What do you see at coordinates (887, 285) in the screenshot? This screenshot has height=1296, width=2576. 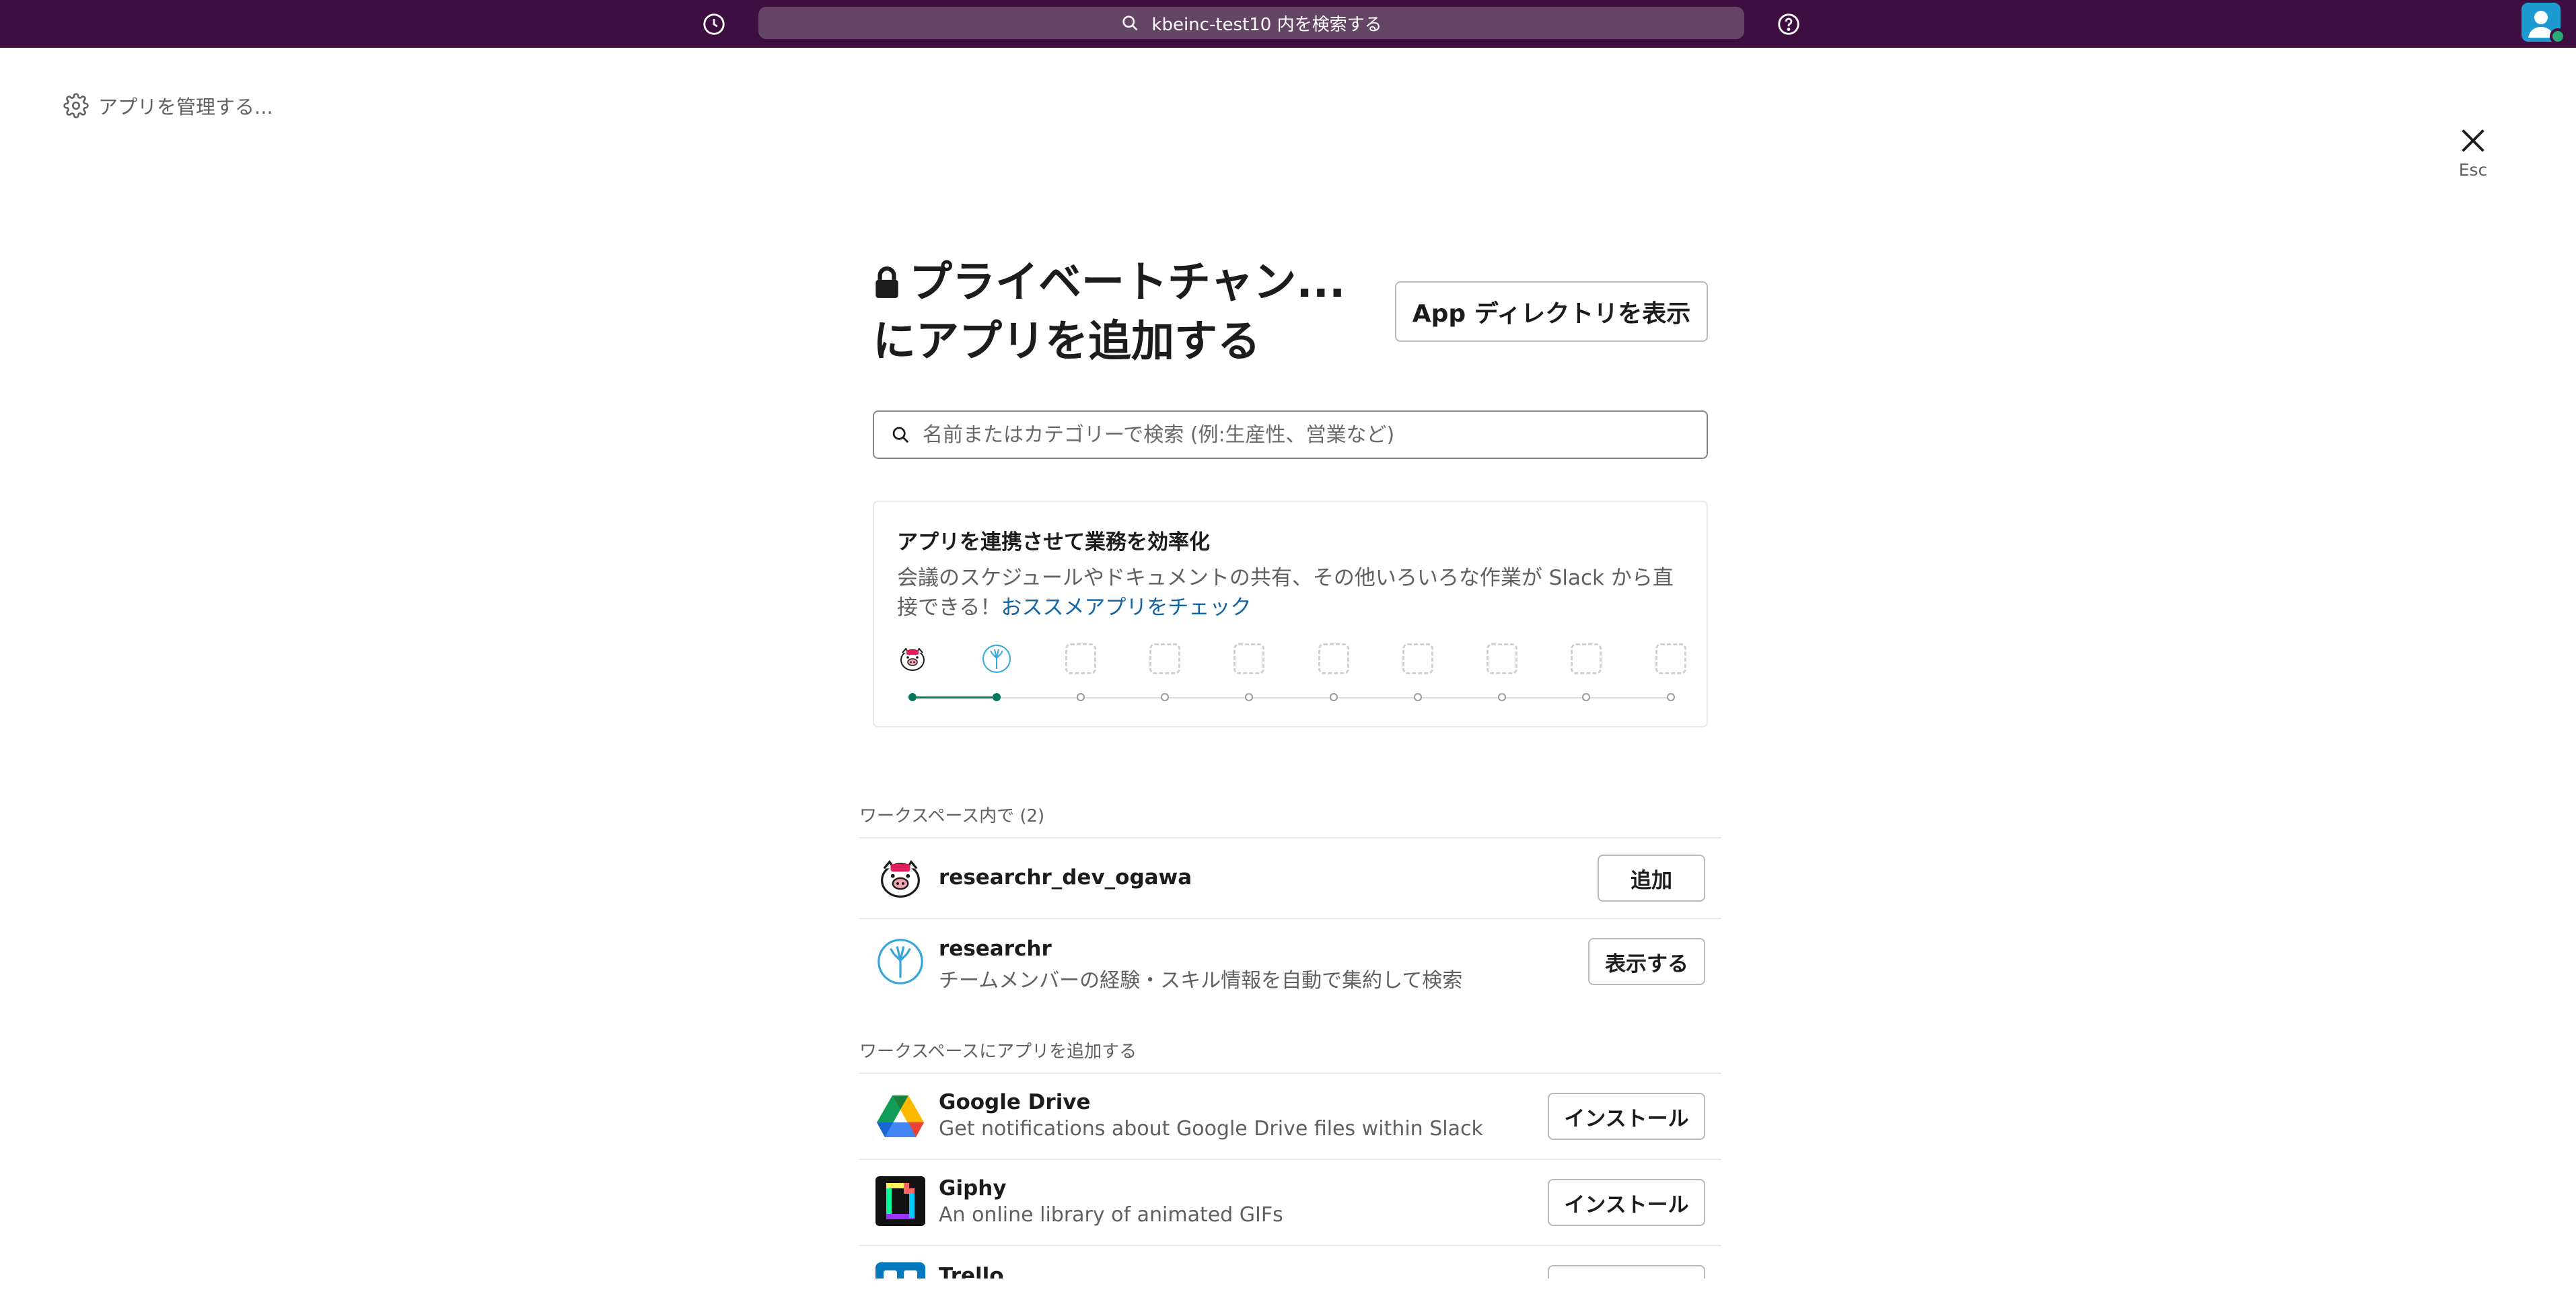 I see `lock-icon` at bounding box center [887, 285].